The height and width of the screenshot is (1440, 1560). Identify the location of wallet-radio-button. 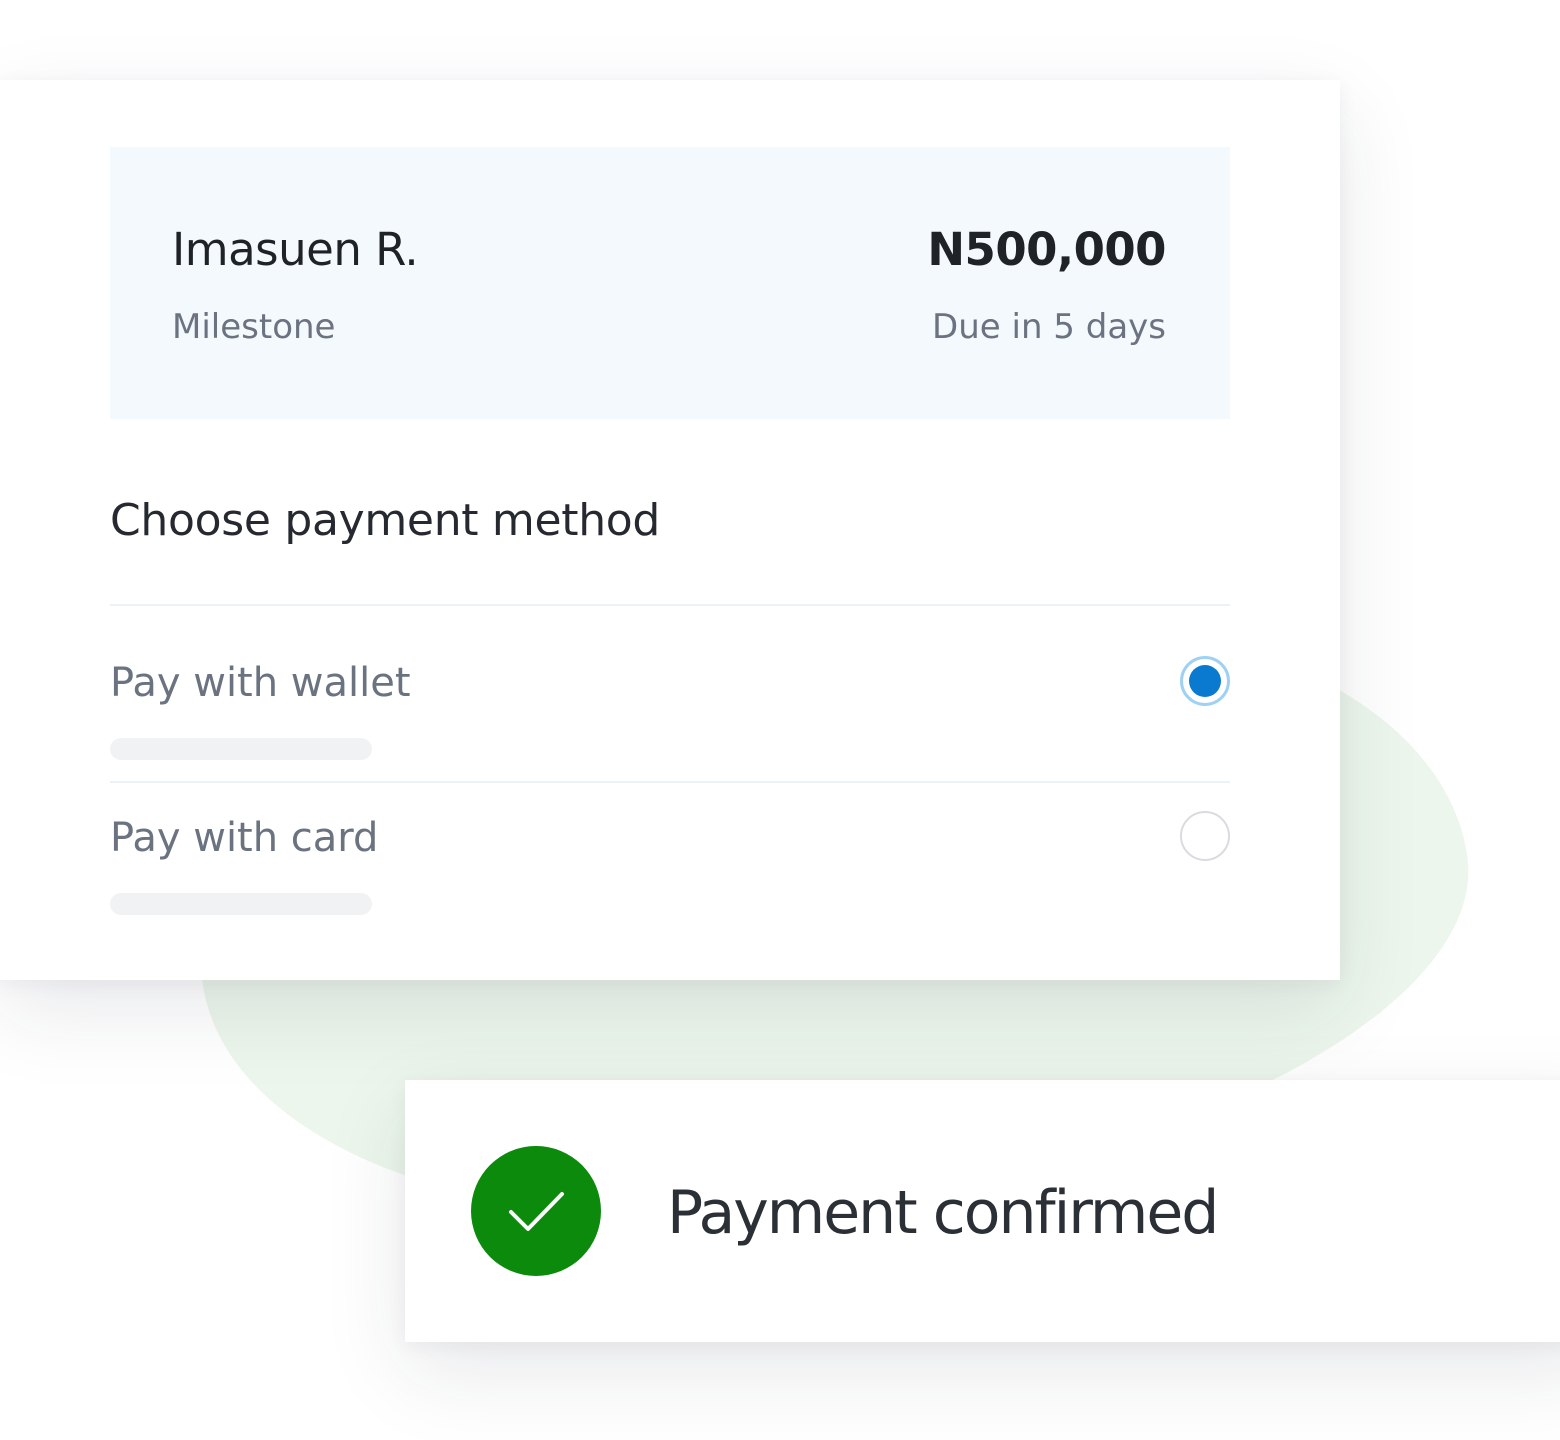
(1205, 681).